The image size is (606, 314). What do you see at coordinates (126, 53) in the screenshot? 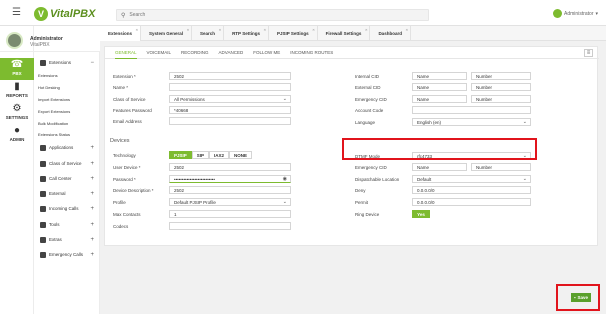
I see `subtab-general: GENERAL` at bounding box center [126, 53].